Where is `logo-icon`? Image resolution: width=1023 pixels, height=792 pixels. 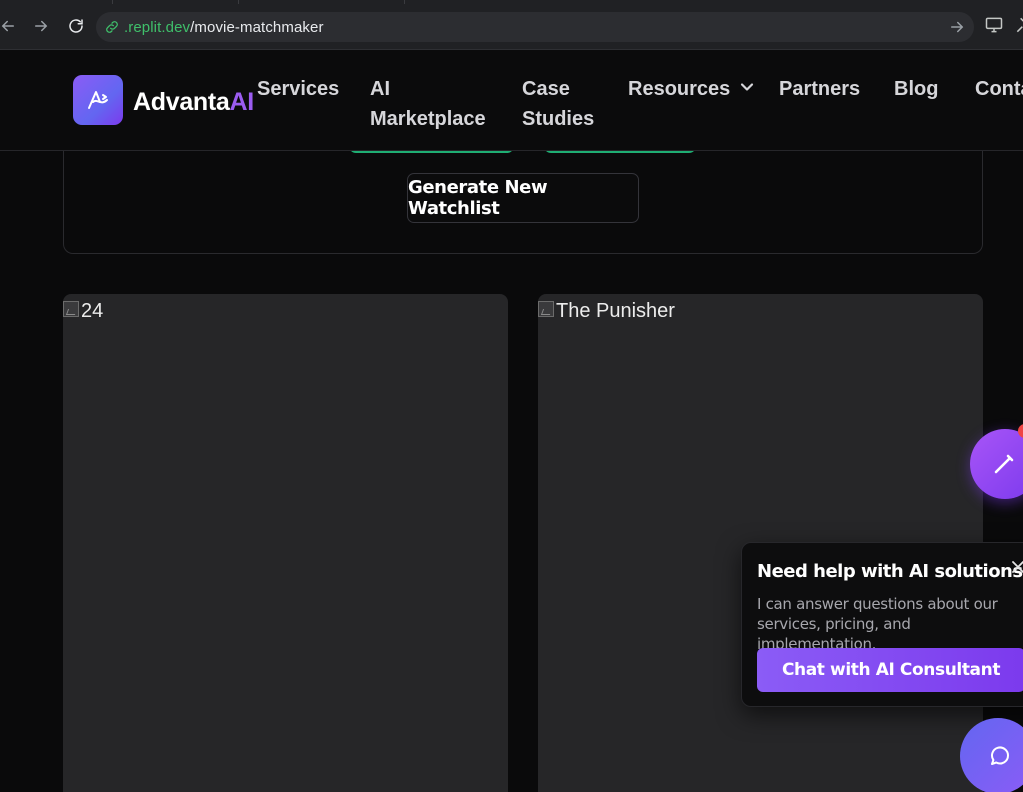
logo-icon is located at coordinates (98, 100).